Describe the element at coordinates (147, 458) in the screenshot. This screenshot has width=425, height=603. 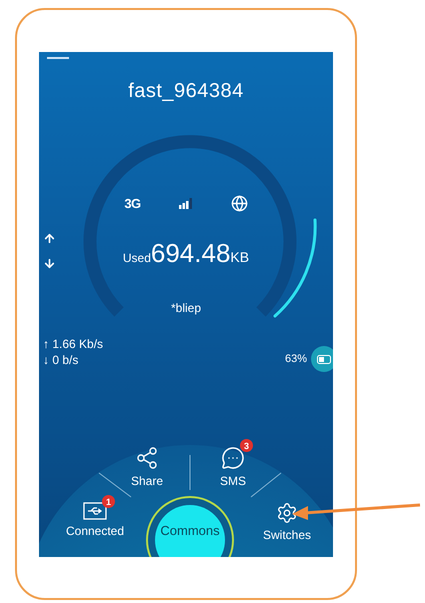
I see `share-icon` at that location.